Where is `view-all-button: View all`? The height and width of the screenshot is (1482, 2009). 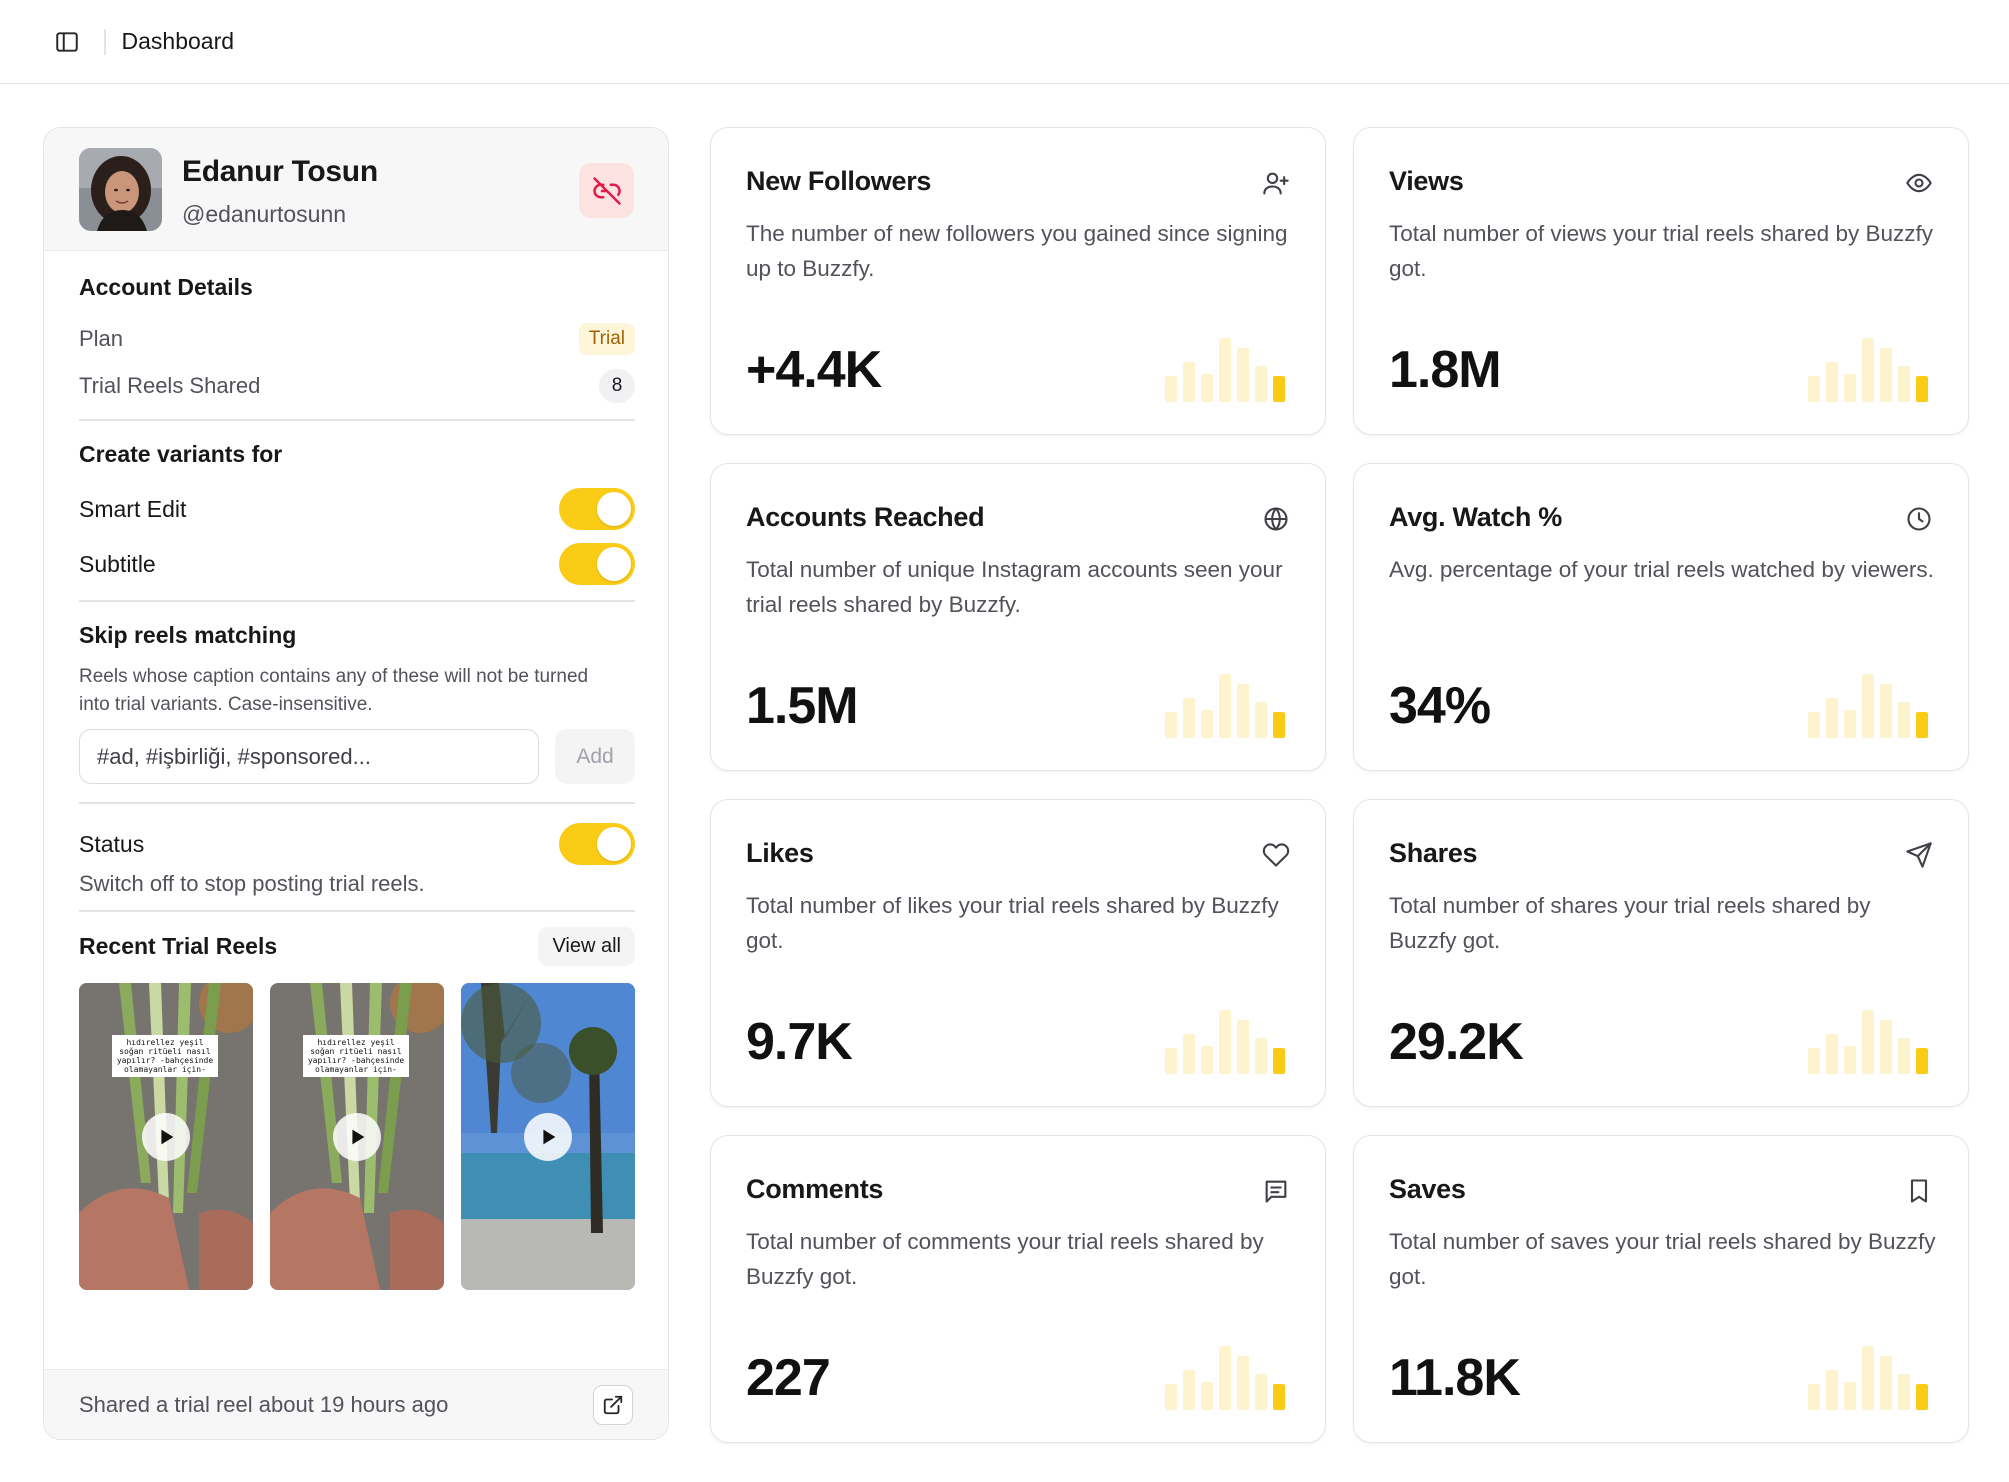 view-all-button: View all is located at coordinates (586, 946).